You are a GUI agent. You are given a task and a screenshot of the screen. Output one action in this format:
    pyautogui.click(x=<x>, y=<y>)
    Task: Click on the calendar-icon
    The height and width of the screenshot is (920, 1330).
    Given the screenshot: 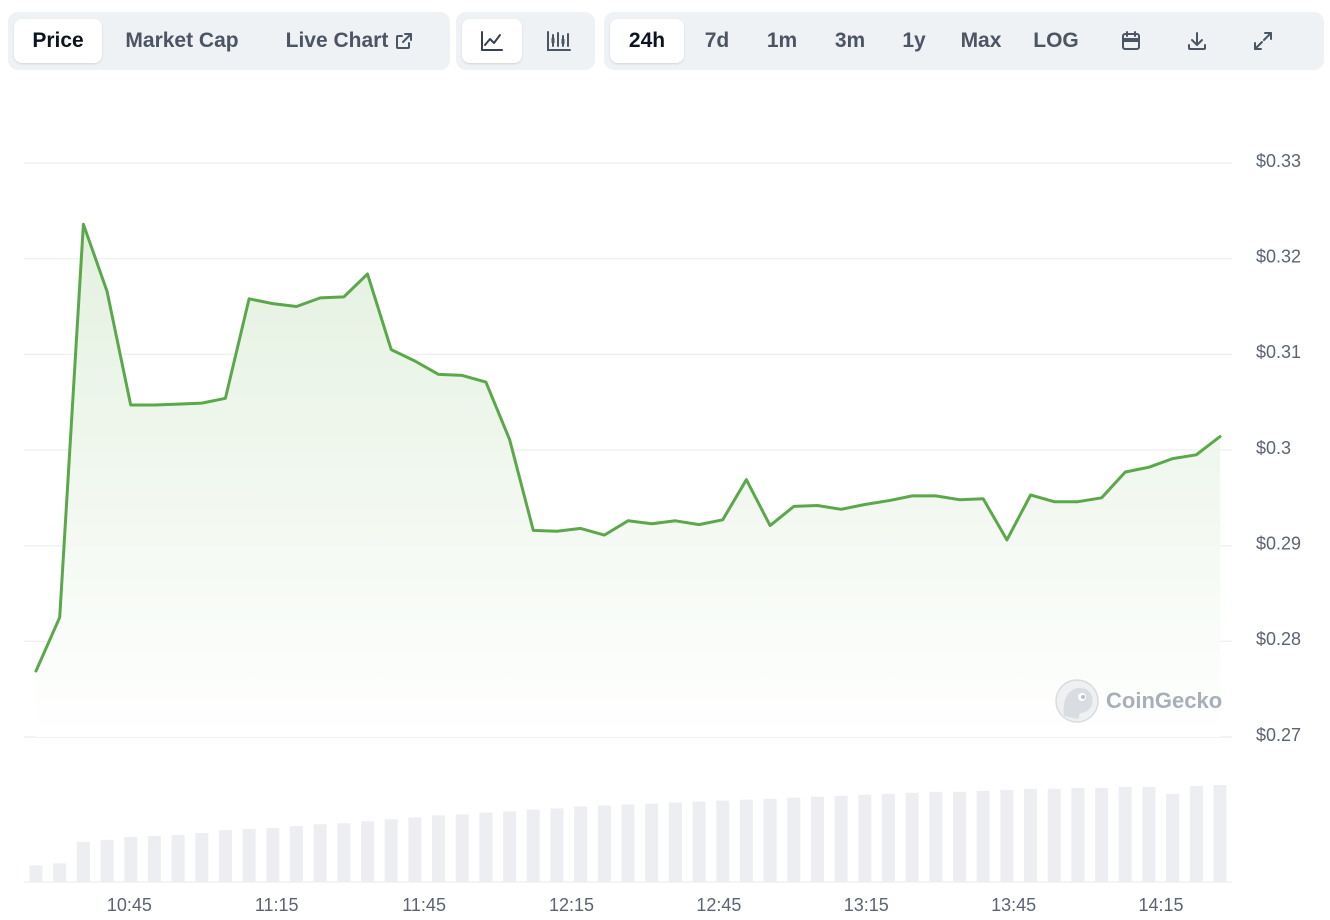 What is the action you would take?
    pyautogui.click(x=1131, y=41)
    